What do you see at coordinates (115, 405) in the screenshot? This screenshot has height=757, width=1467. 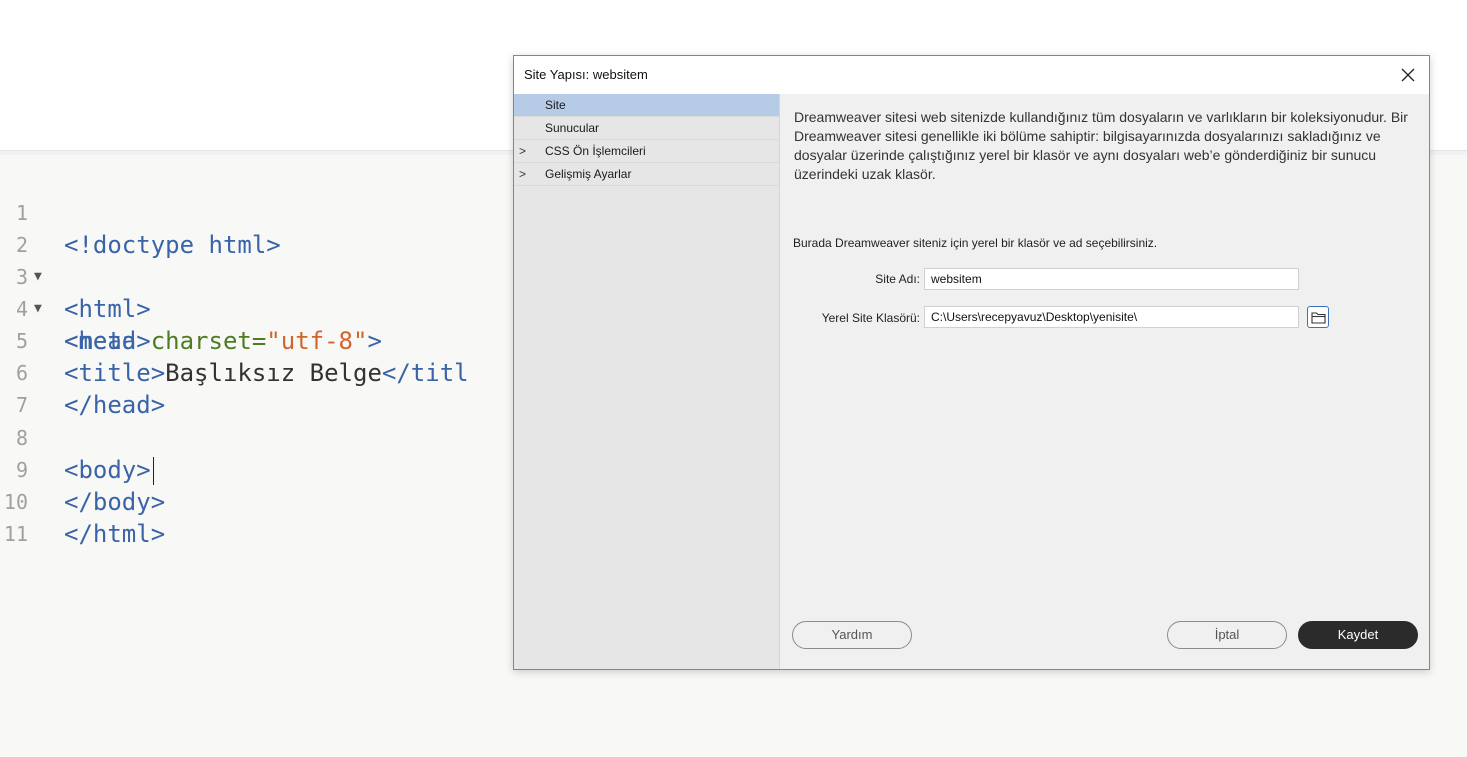 I see `code-text: </head>` at bounding box center [115, 405].